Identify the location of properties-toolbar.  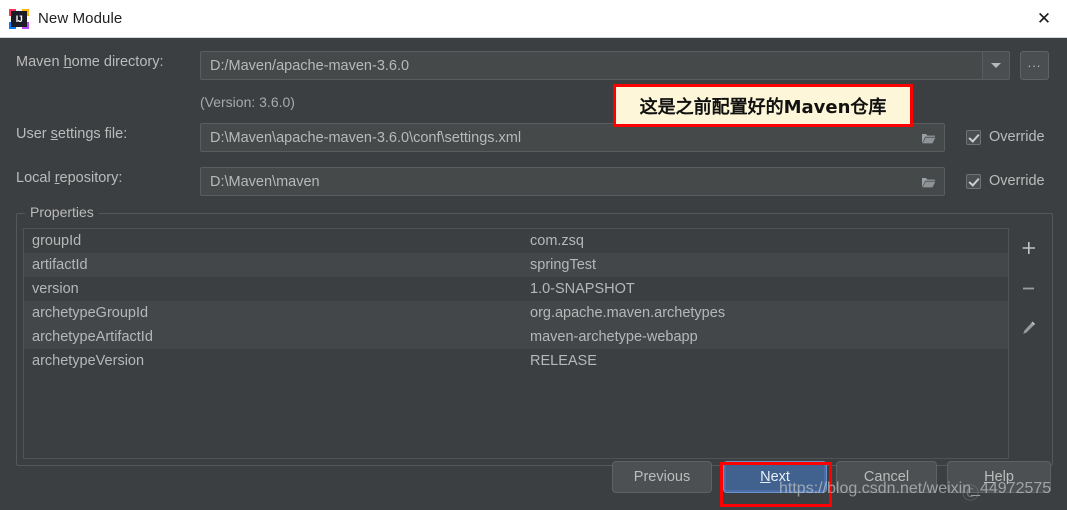
(1028, 343).